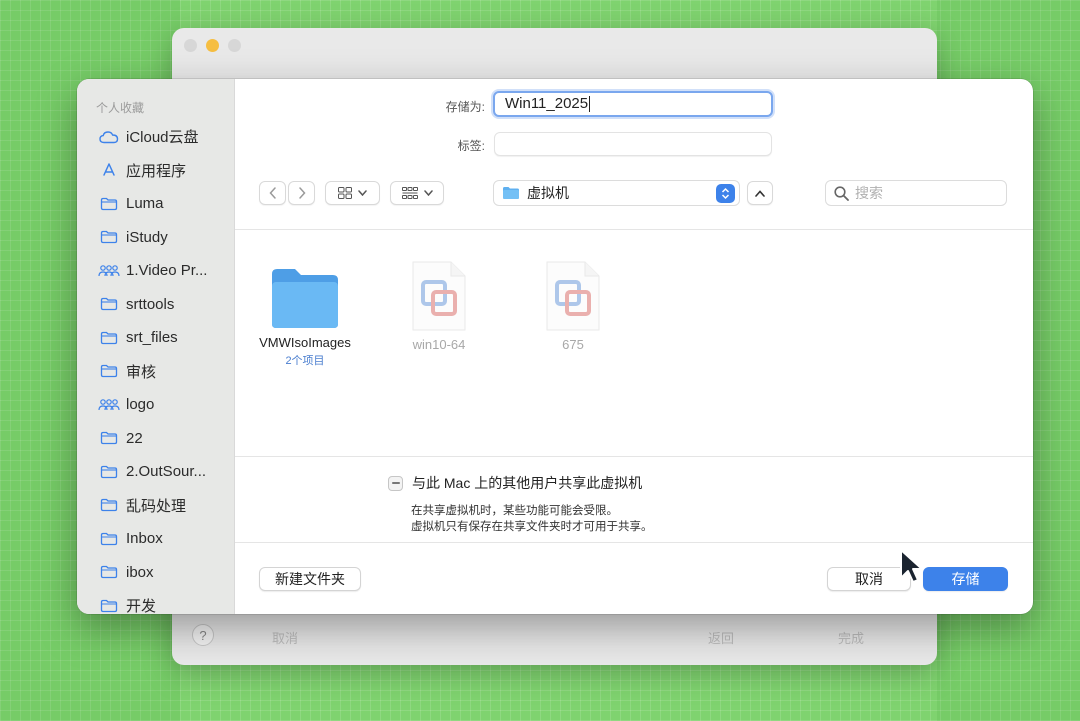 This screenshot has width=1080, height=721. What do you see at coordinates (869, 193) in the screenshot?
I see `search-placeholder: 搜索` at bounding box center [869, 193].